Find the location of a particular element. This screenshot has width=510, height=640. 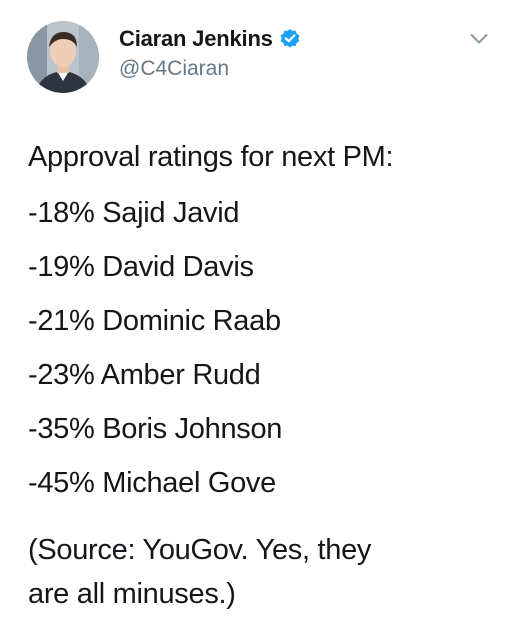

author-info: Ciaran Jenkins @C4Ciaran is located at coordinates (210, 52).